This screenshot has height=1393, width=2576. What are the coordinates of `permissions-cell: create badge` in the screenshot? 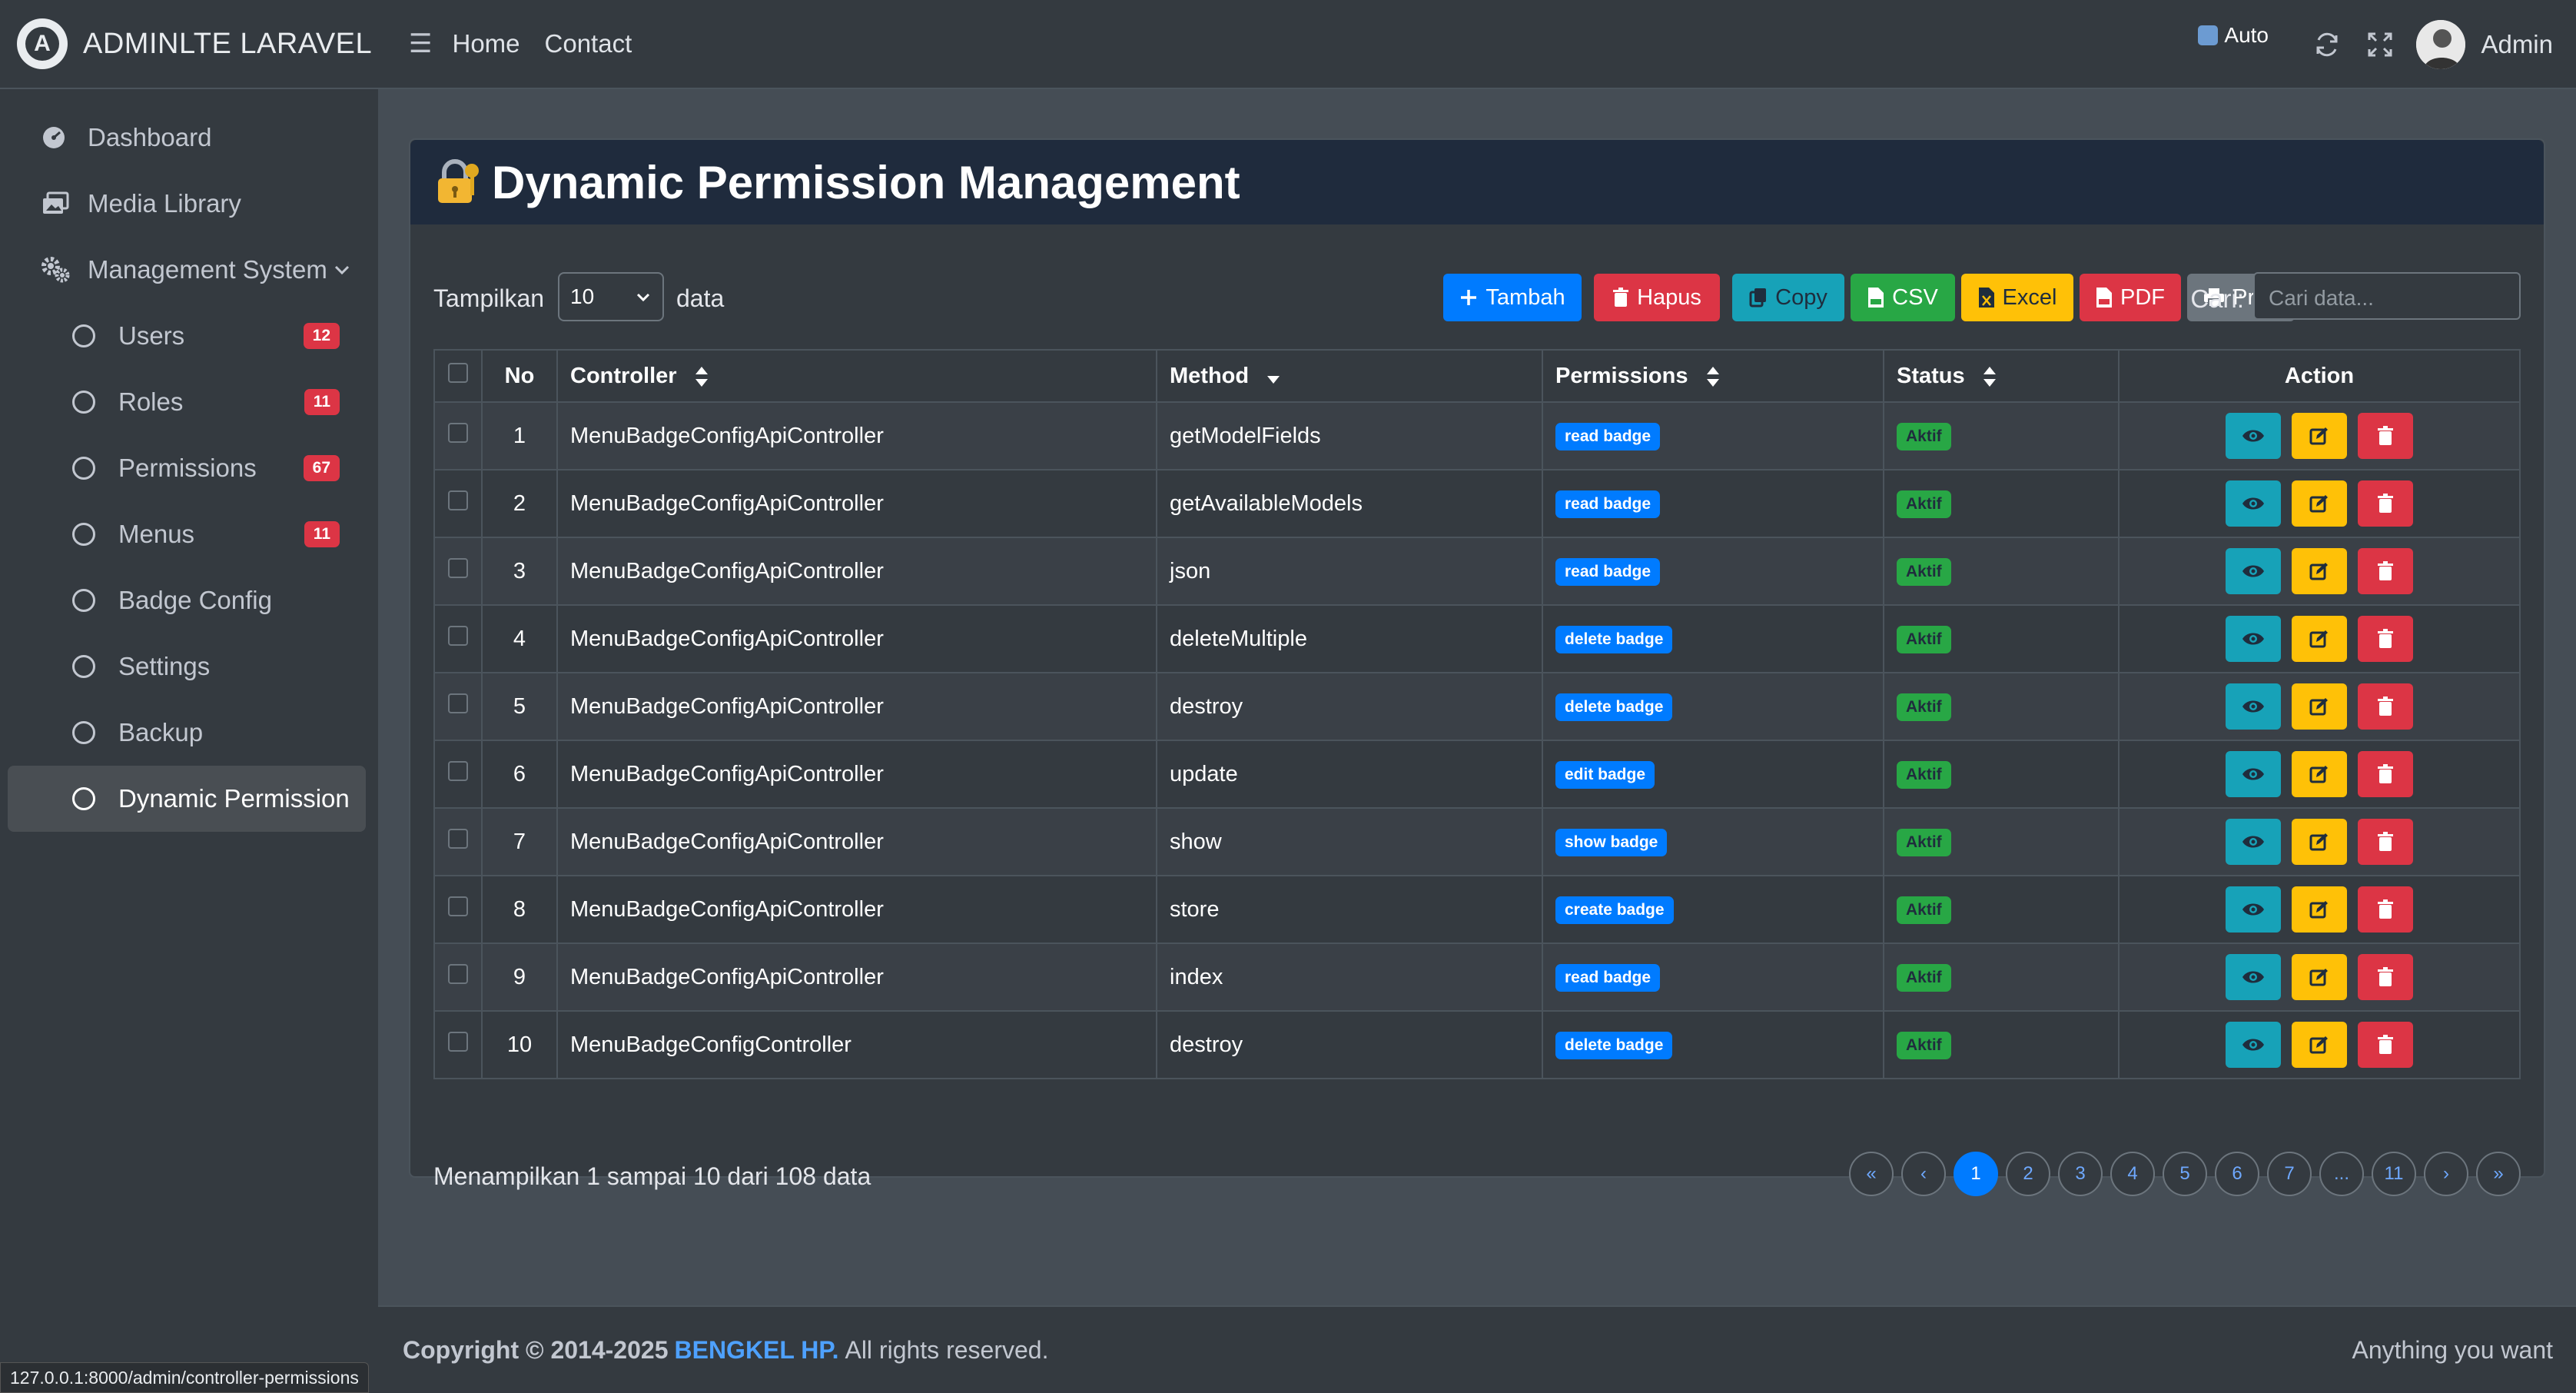 It's located at (1713, 910).